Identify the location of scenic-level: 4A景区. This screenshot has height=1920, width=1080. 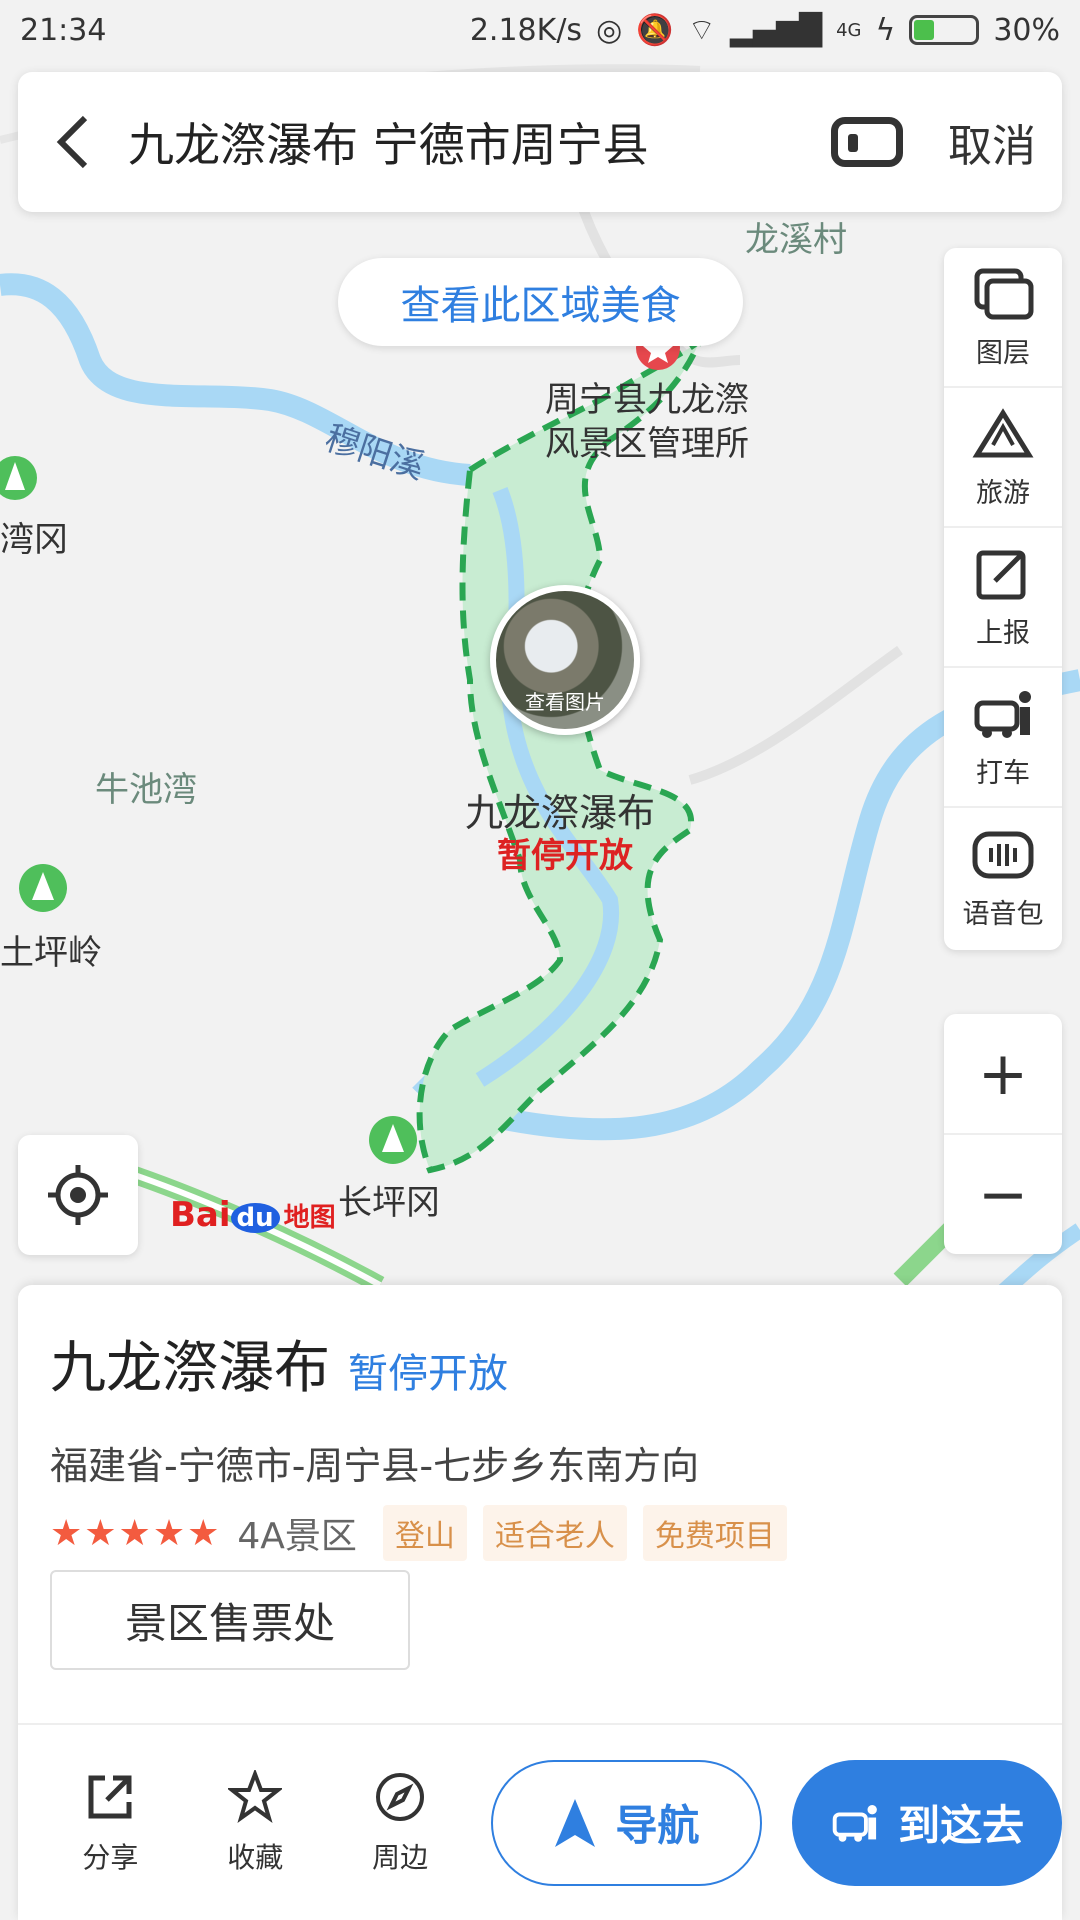
(297, 1536).